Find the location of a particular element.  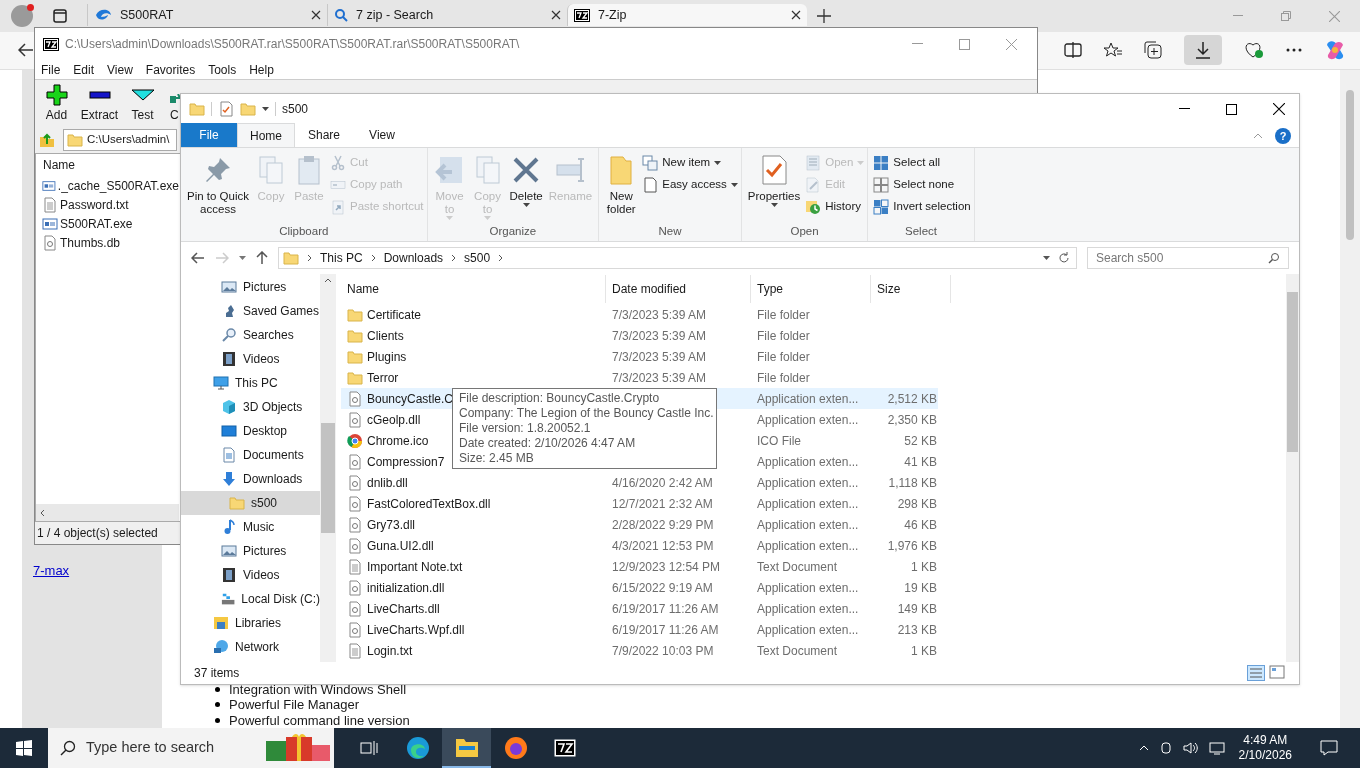

search-field: Search s500 is located at coordinates (1188, 258).